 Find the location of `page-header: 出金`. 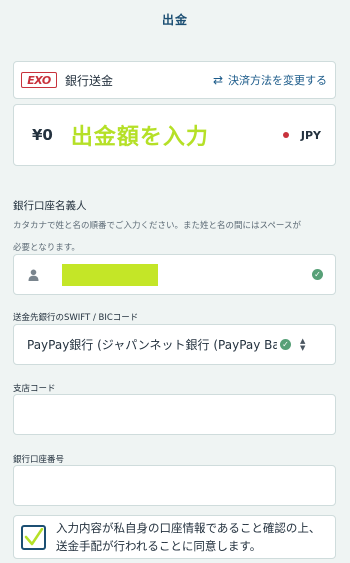

page-header: 出金 is located at coordinates (175, 19).